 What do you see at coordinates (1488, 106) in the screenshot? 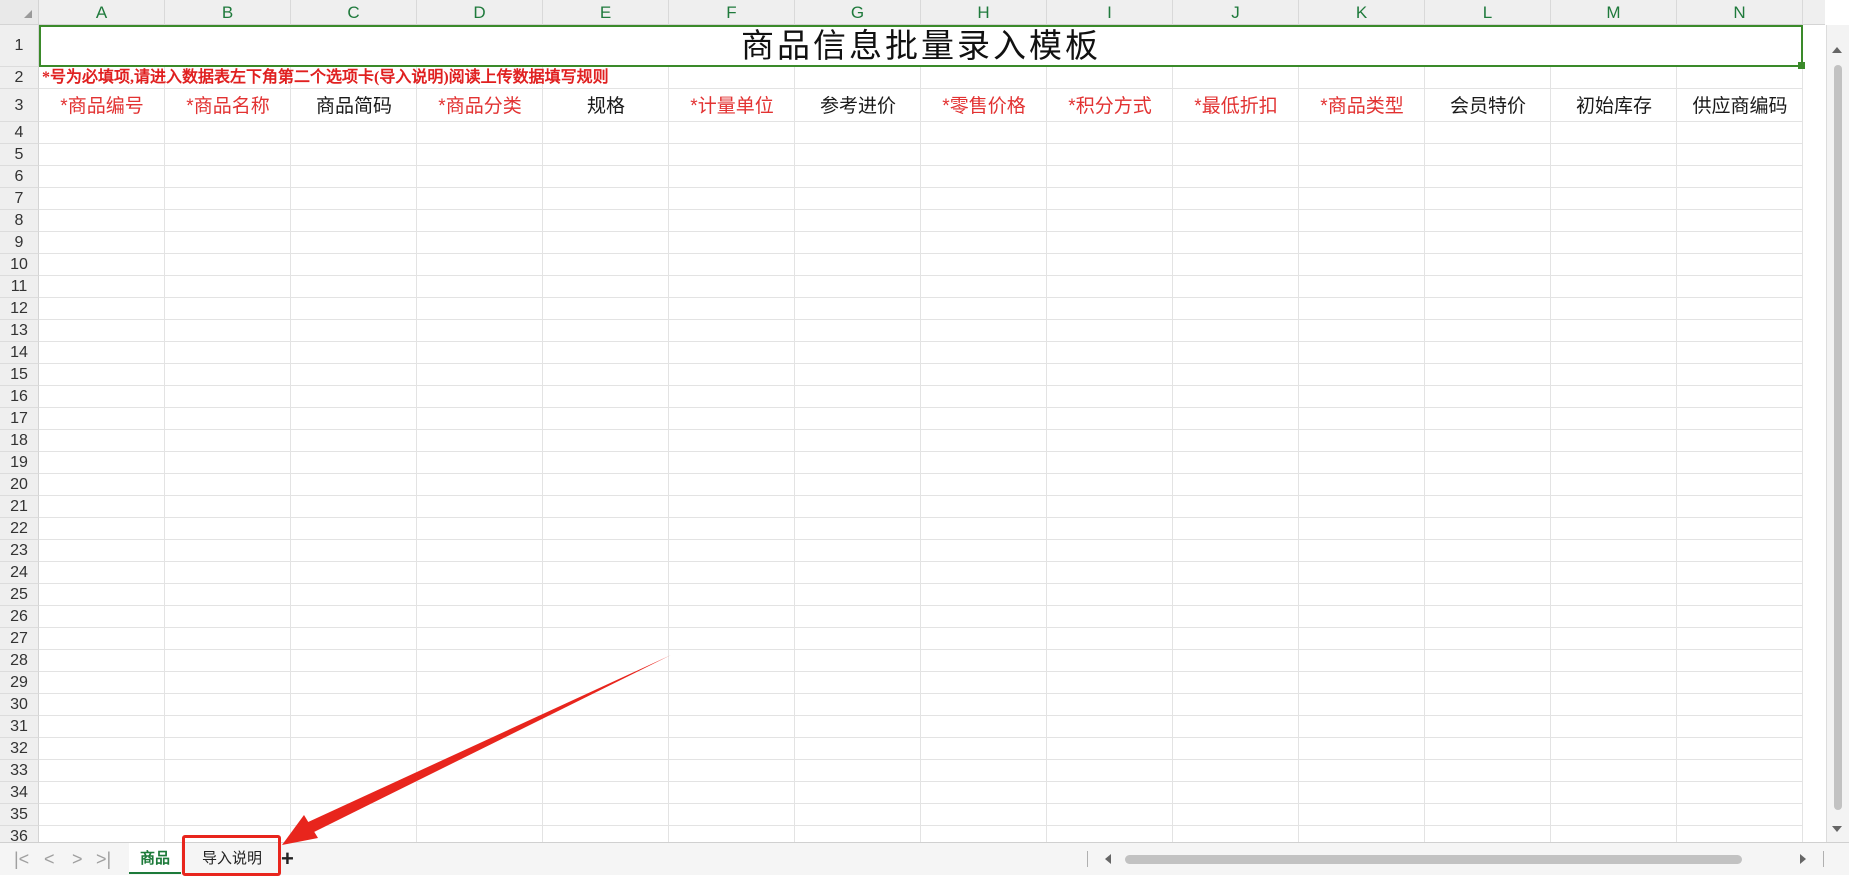
I see `header-cell-l: 会员特价` at bounding box center [1488, 106].